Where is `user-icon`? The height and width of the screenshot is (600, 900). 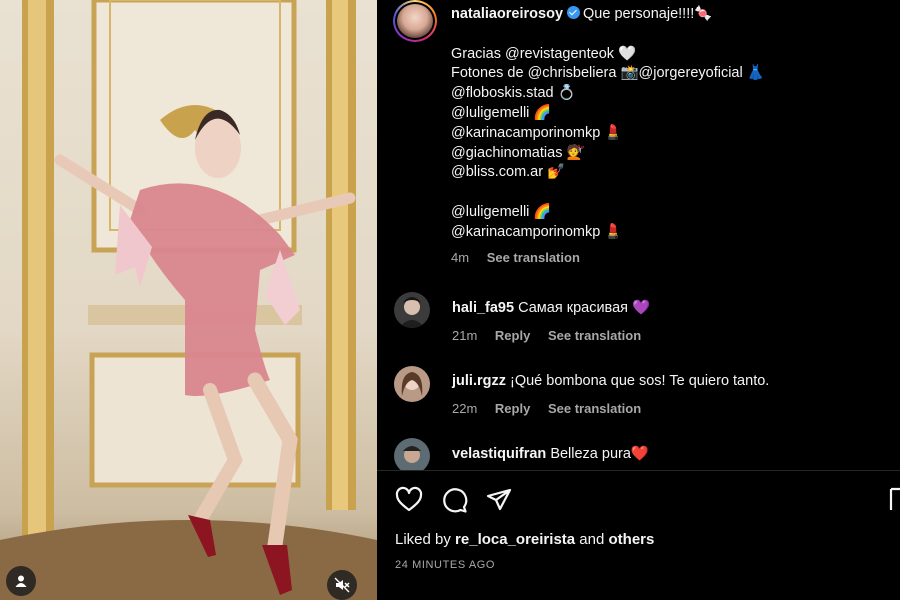
user-icon is located at coordinates (21, 581).